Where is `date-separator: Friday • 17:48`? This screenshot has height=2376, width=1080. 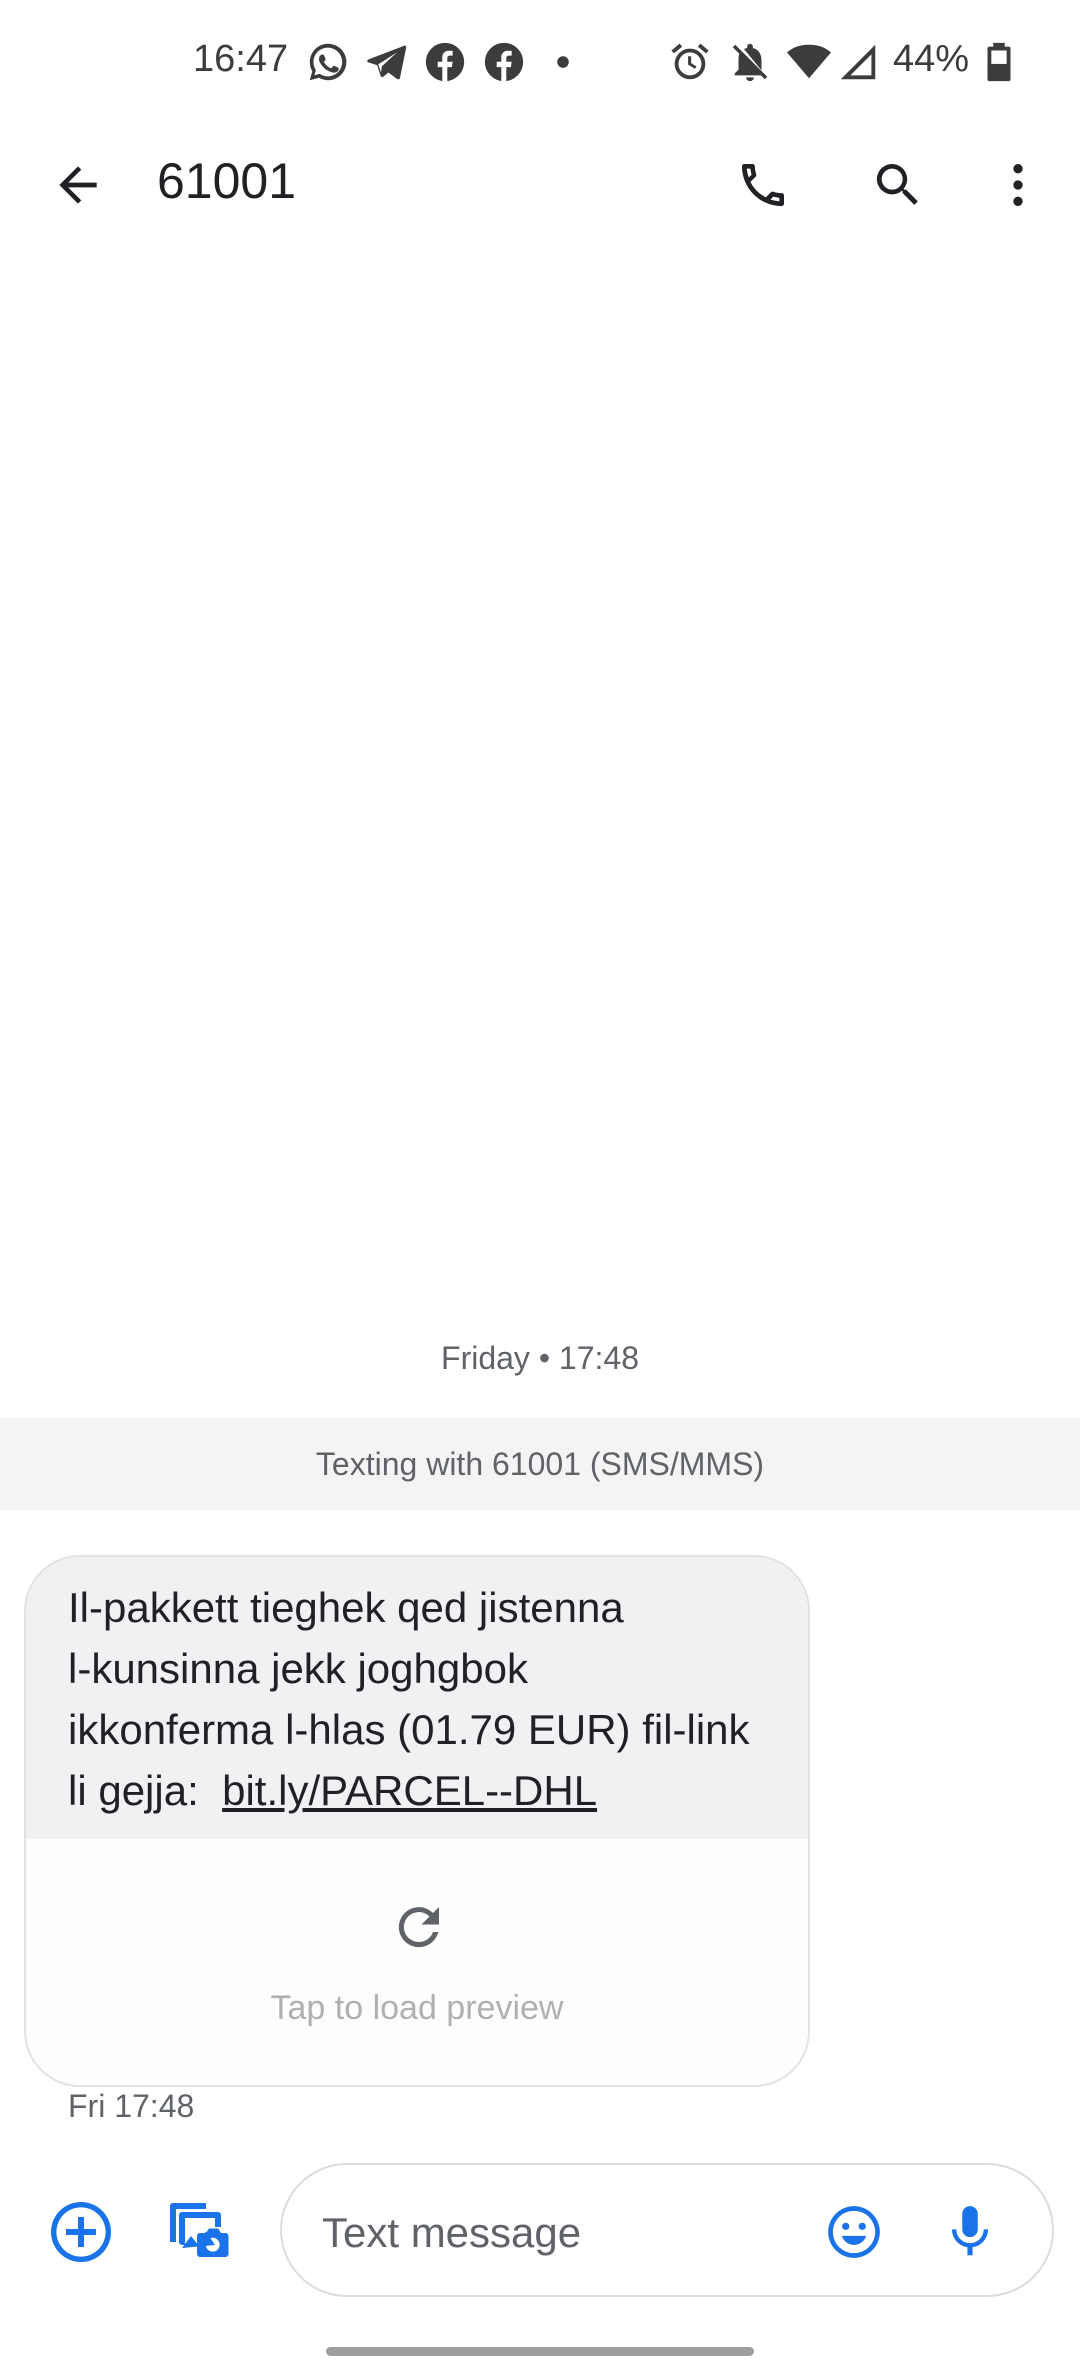
date-separator: Friday • 17:48 is located at coordinates (540, 1358).